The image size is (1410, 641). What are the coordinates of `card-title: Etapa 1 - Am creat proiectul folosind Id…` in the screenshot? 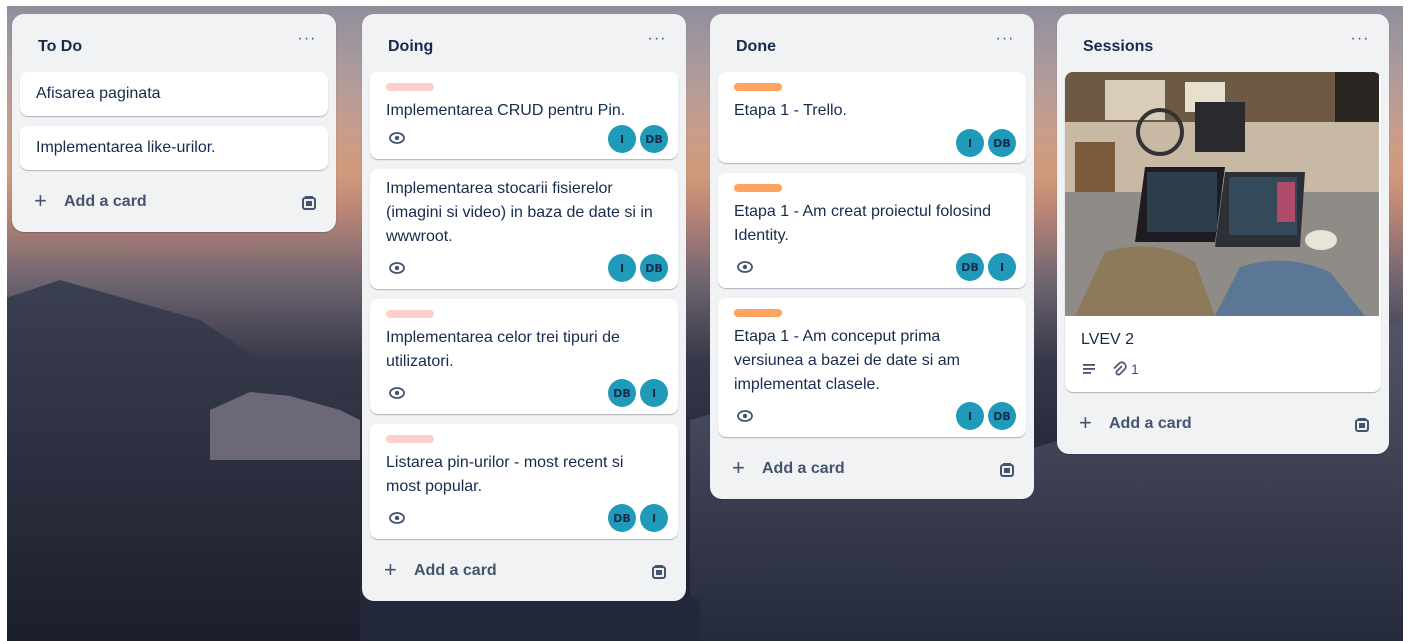 It's located at (863, 223).